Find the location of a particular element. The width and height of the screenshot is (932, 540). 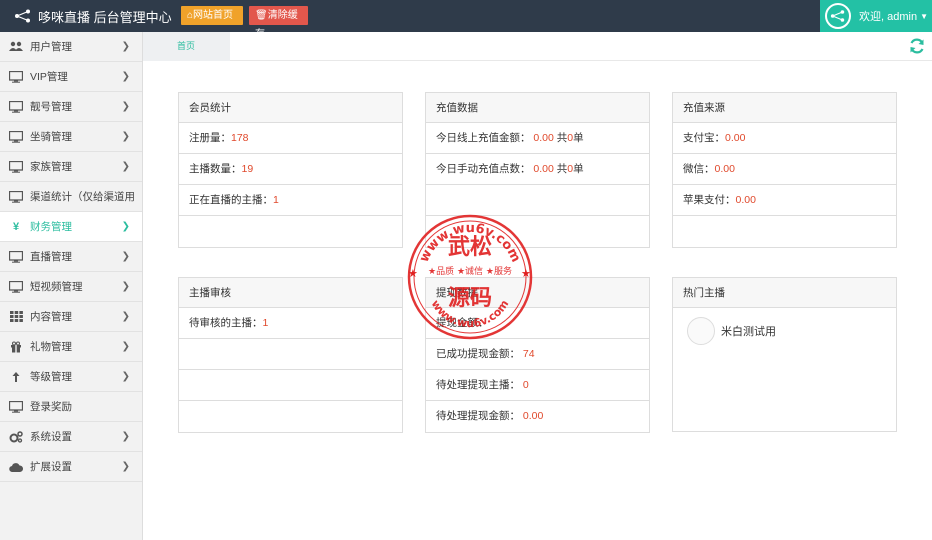

sidebar-item-label: 等级管理 is located at coordinates (51, 377).